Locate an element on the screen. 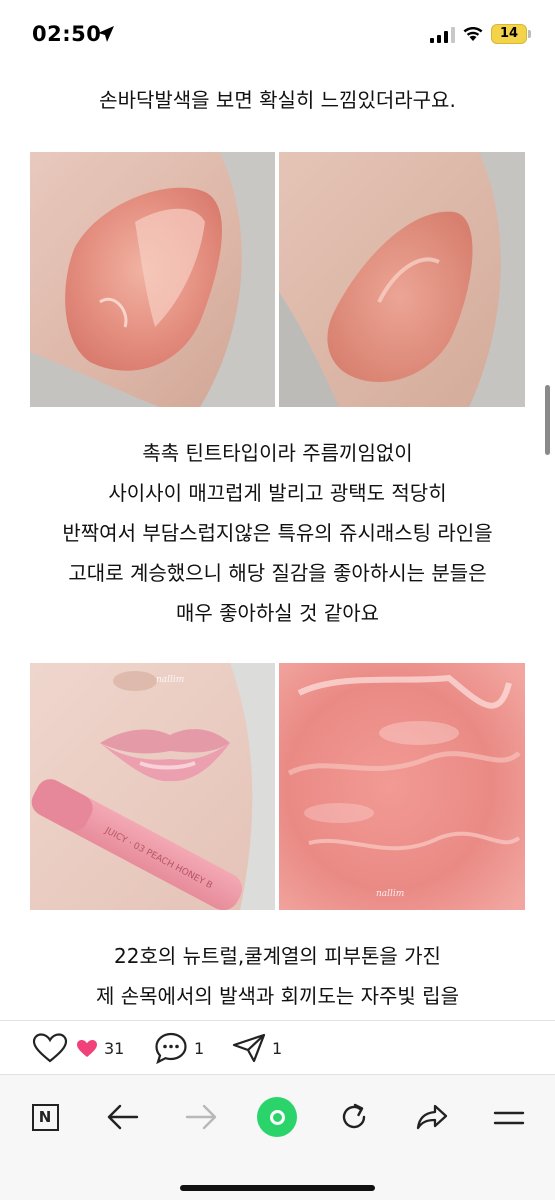  share-arrow-icon is located at coordinates (432, 1117).